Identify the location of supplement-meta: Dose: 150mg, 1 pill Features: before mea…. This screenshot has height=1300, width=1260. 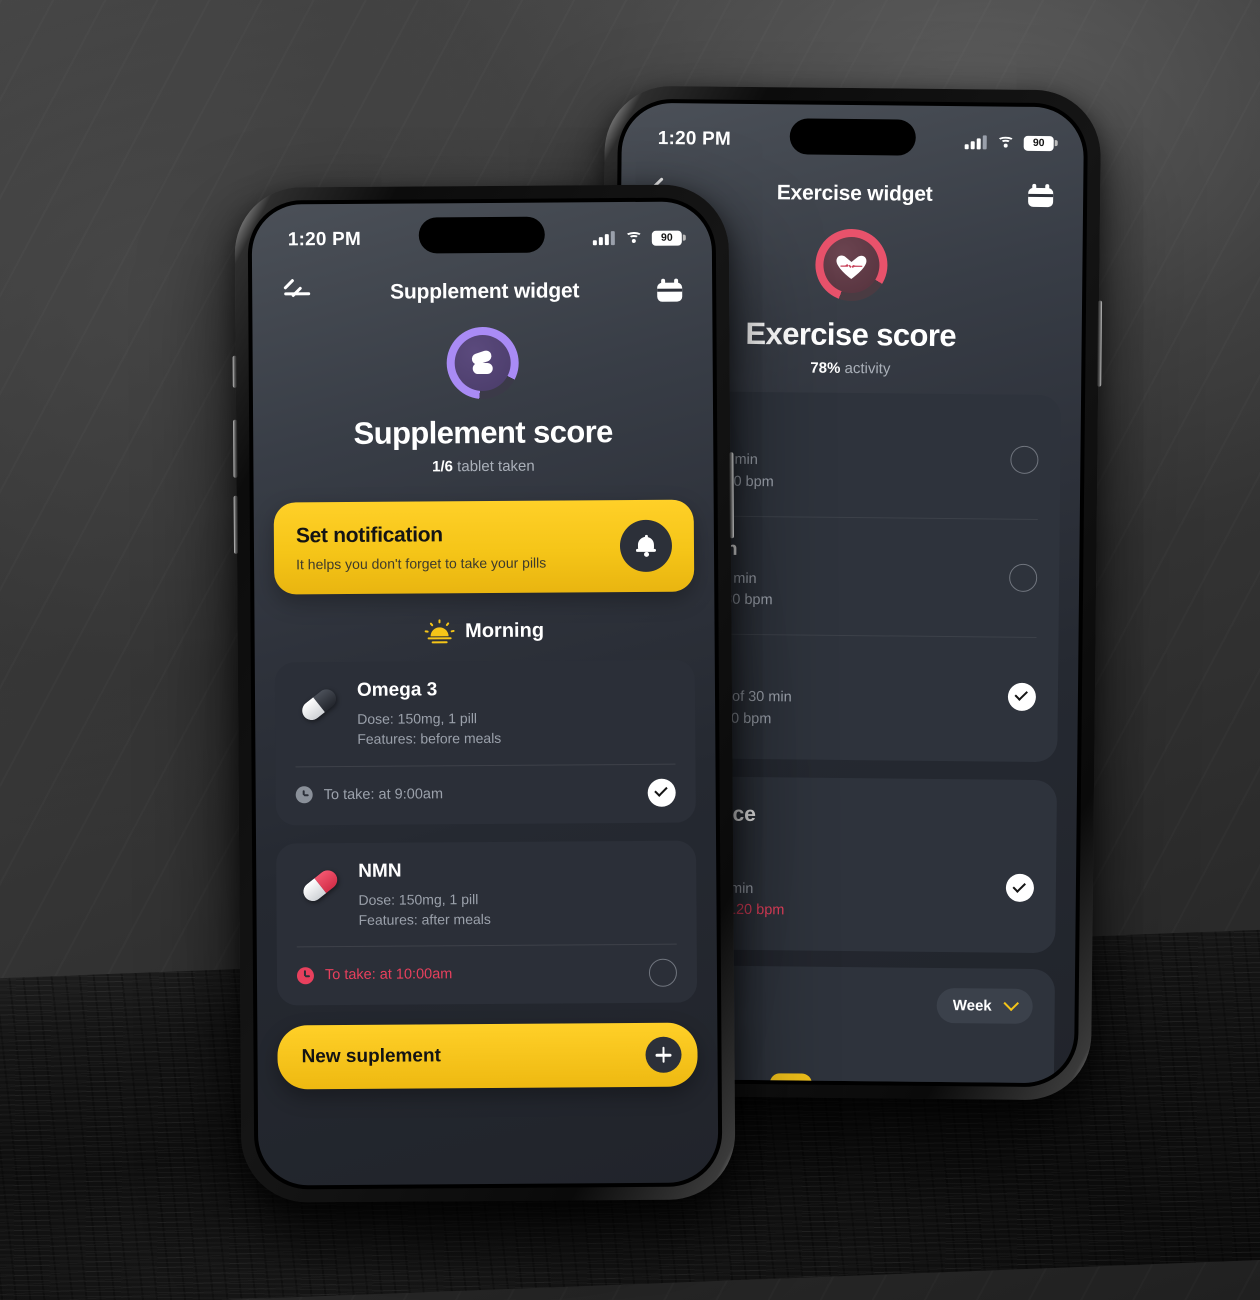
(429, 729).